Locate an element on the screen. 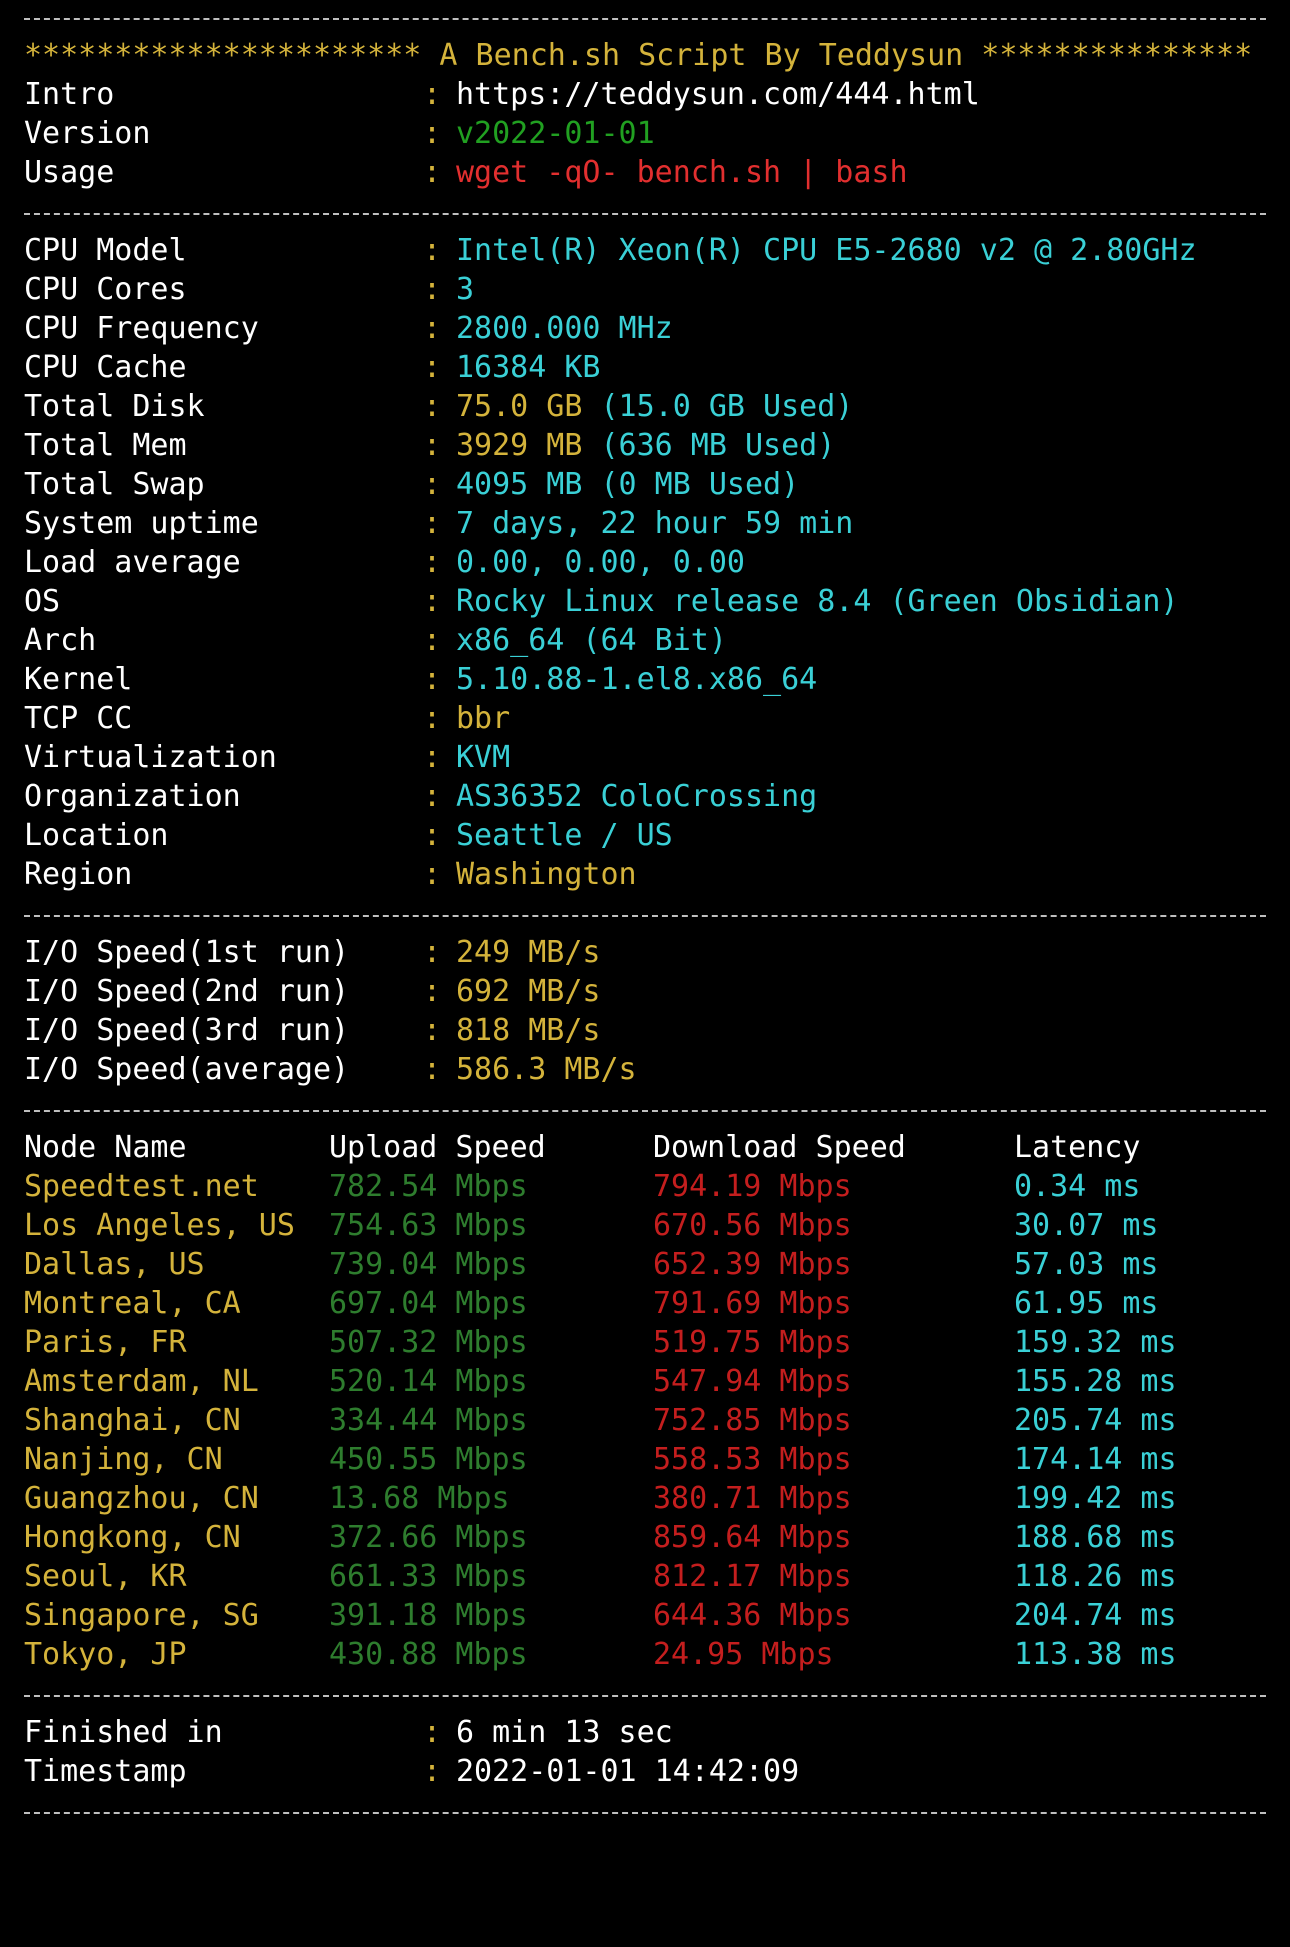 The width and height of the screenshot is (1290, 1947). sysinfo-key: CPU Frequency is located at coordinates (141, 328).